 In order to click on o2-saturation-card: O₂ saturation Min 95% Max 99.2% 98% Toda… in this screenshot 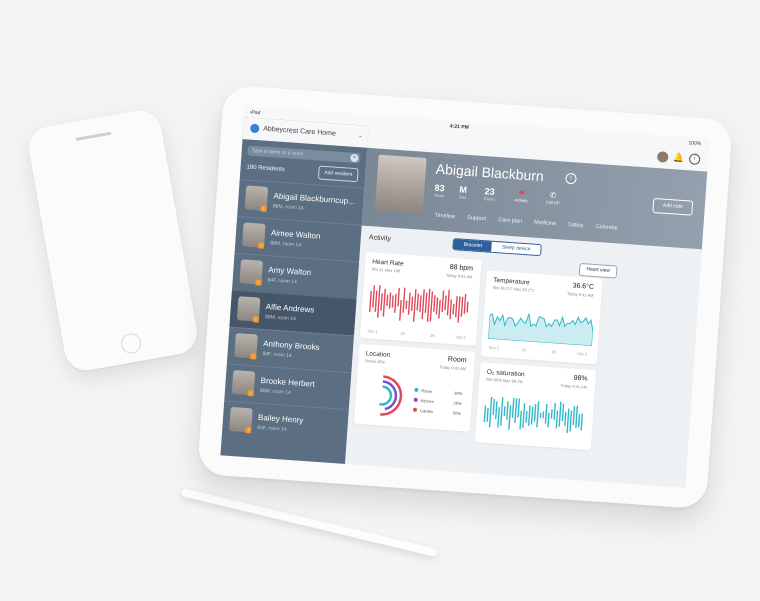, I will do `click(535, 406)`.